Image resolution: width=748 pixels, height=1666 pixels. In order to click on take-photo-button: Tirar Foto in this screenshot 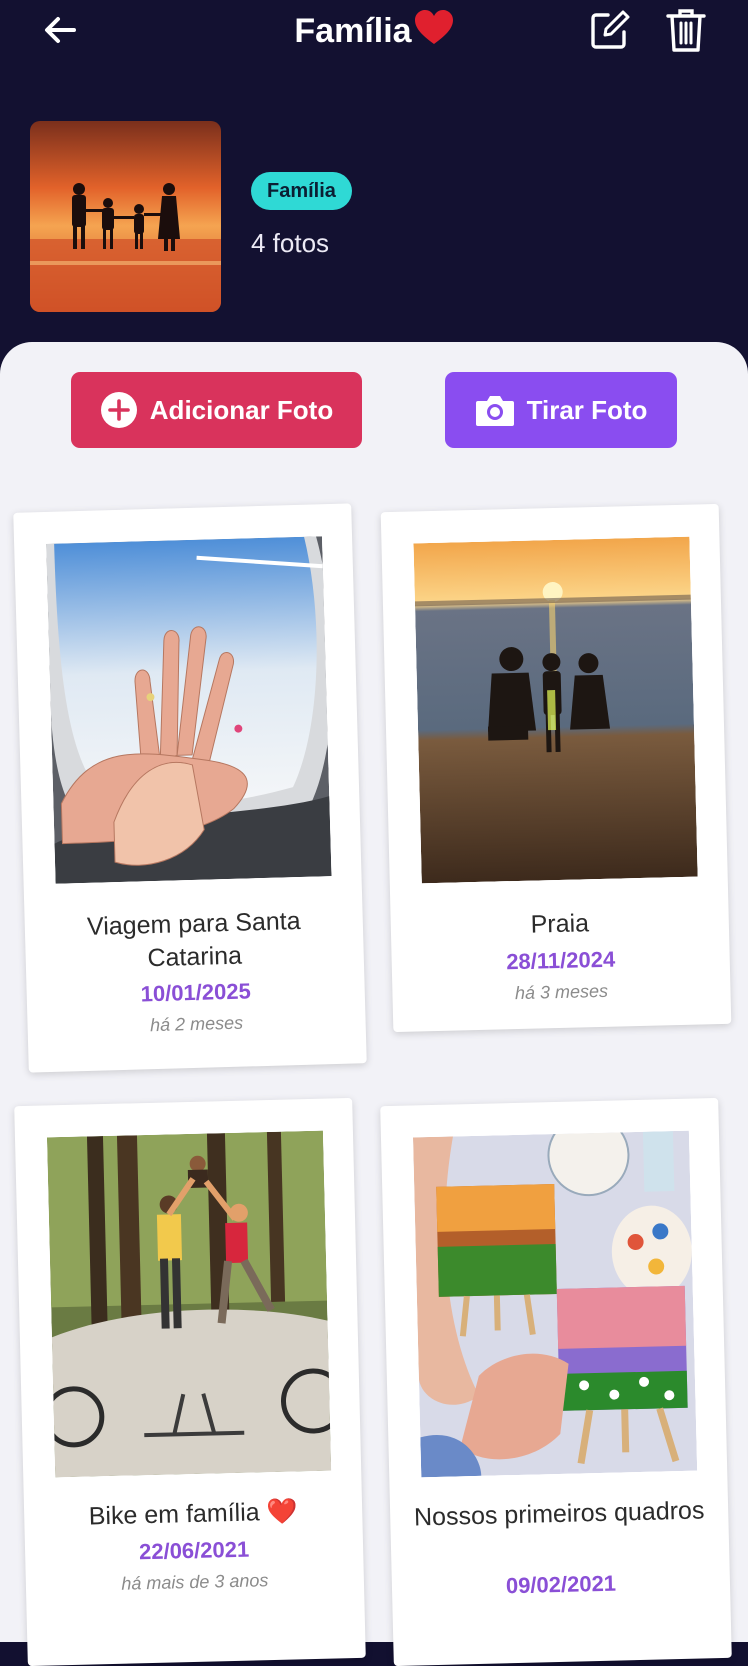, I will do `click(561, 410)`.